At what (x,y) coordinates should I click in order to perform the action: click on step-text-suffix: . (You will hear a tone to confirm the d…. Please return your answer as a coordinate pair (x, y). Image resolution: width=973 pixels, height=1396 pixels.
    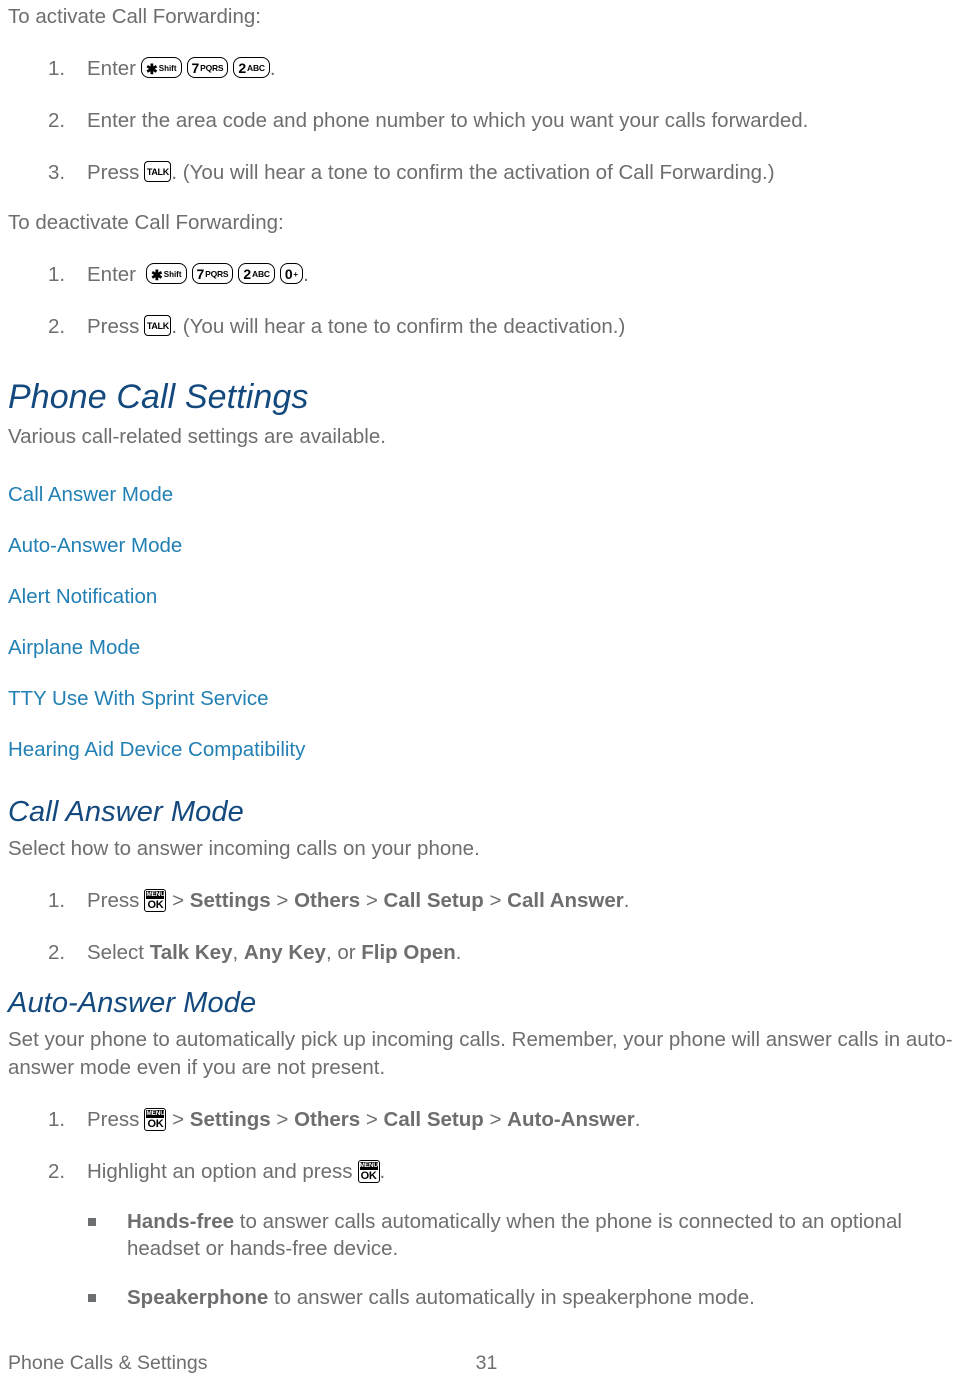
    Looking at the image, I should click on (398, 326).